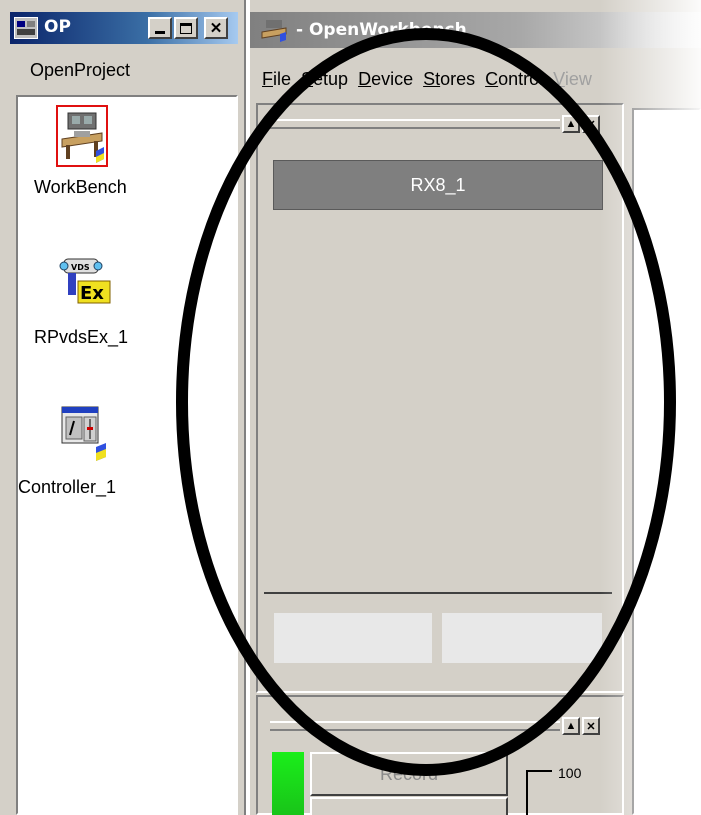 The width and height of the screenshot is (701, 815). Describe the element at coordinates (160, 32) in the screenshot. I see `minimize-icon` at that location.